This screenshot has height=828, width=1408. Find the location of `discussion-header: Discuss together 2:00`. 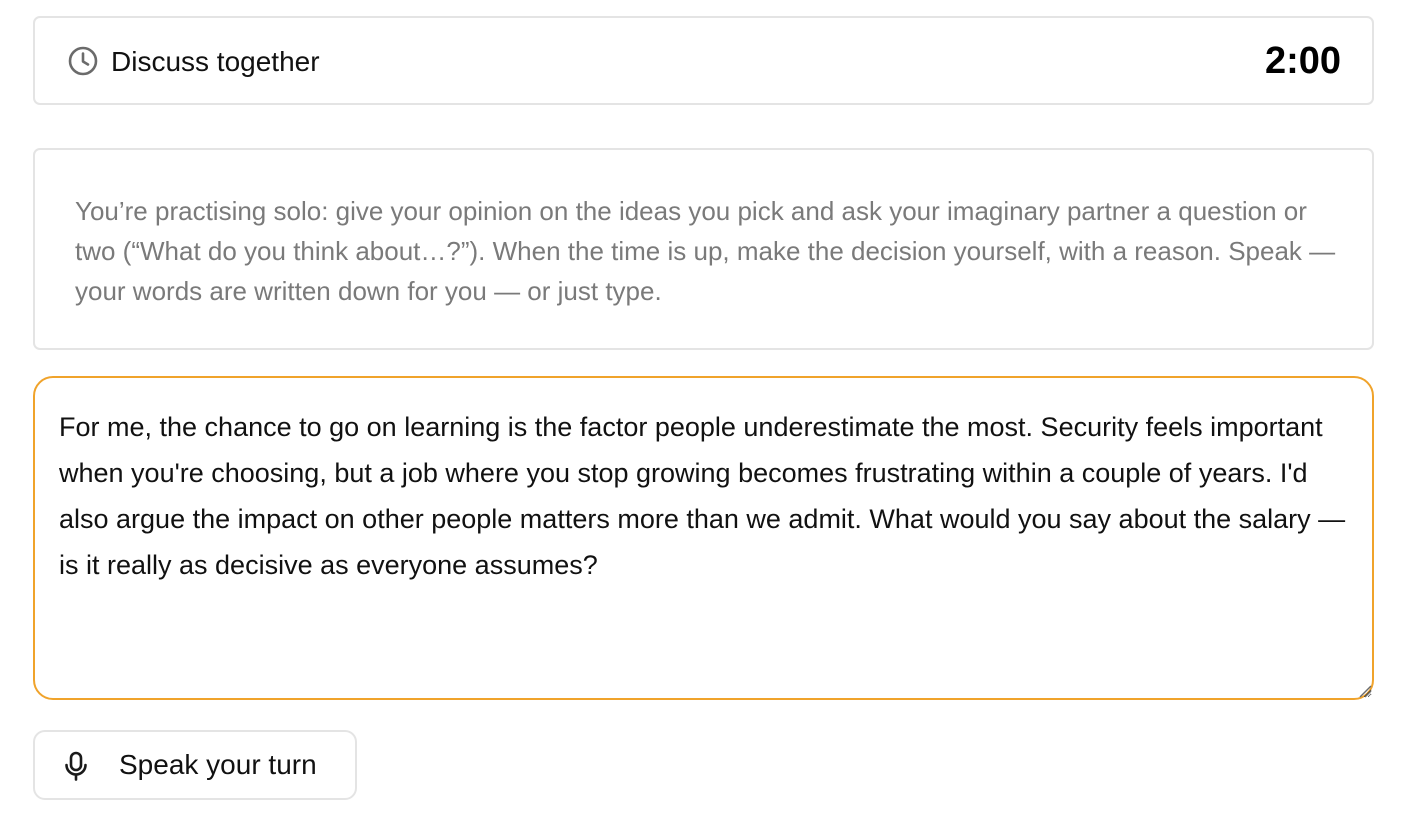

discussion-header: Discuss together 2:00 is located at coordinates (703, 60).